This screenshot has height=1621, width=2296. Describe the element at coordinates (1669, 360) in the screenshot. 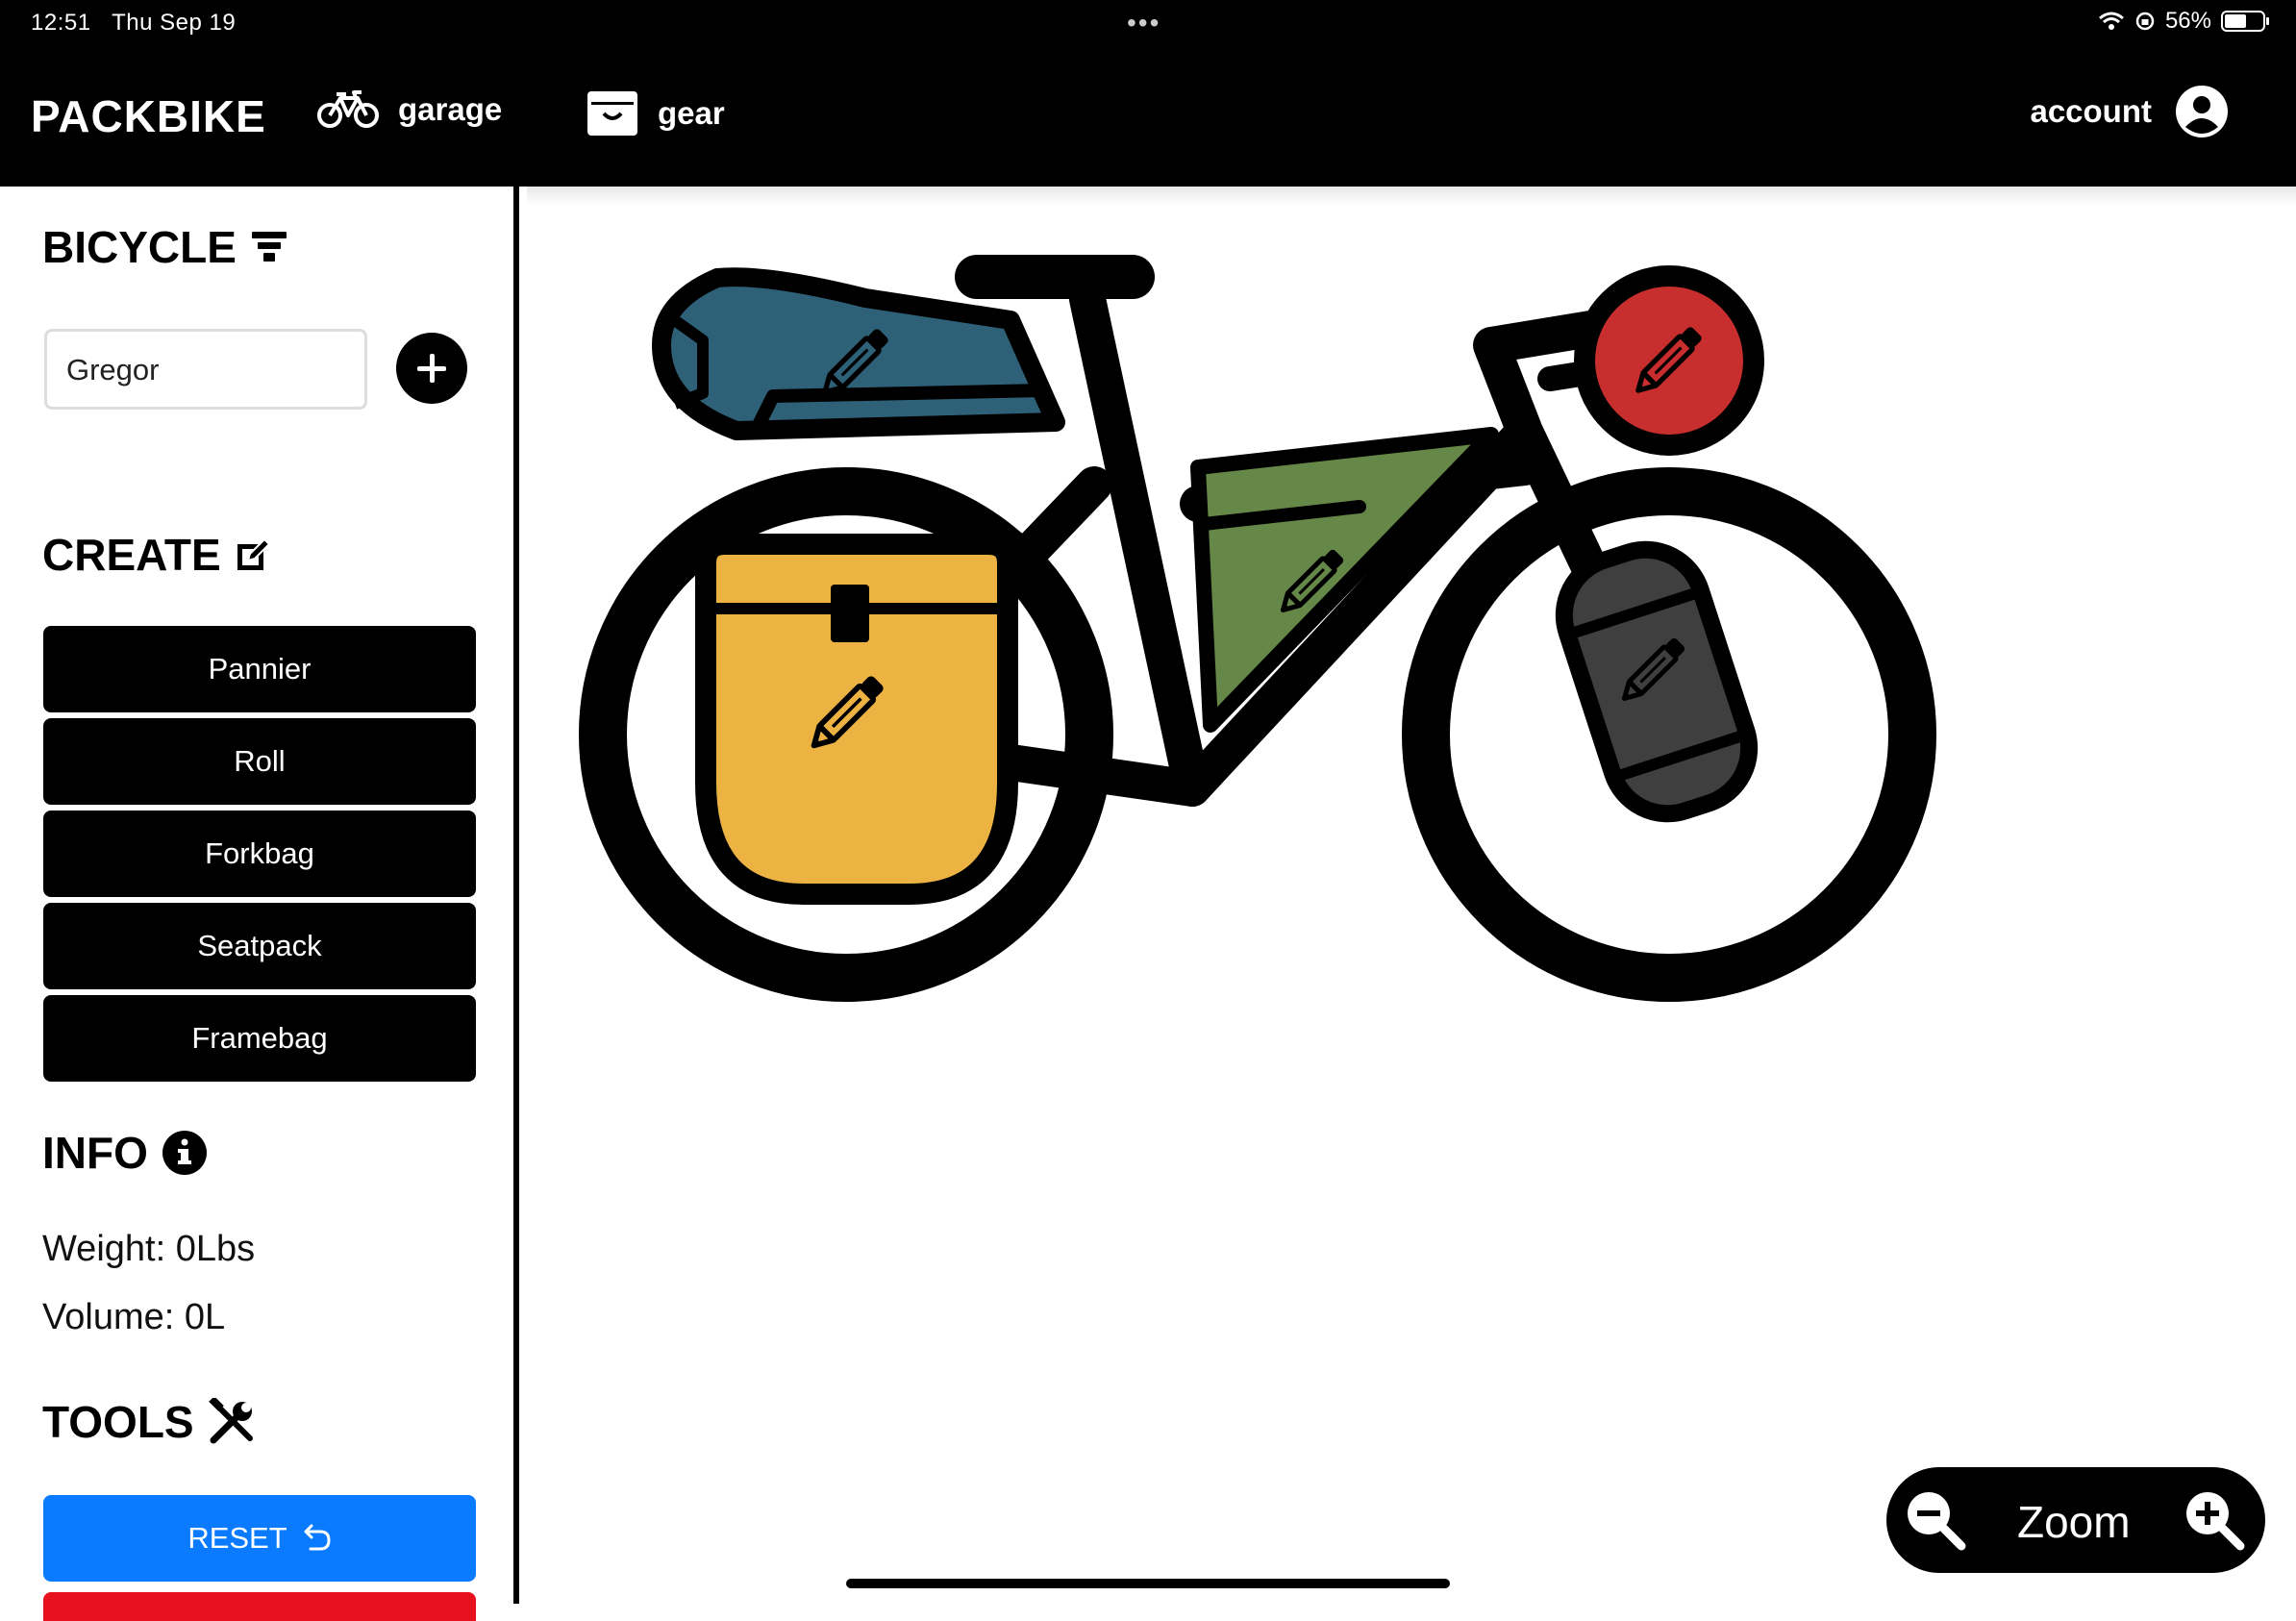

I see `roll-bag` at that location.